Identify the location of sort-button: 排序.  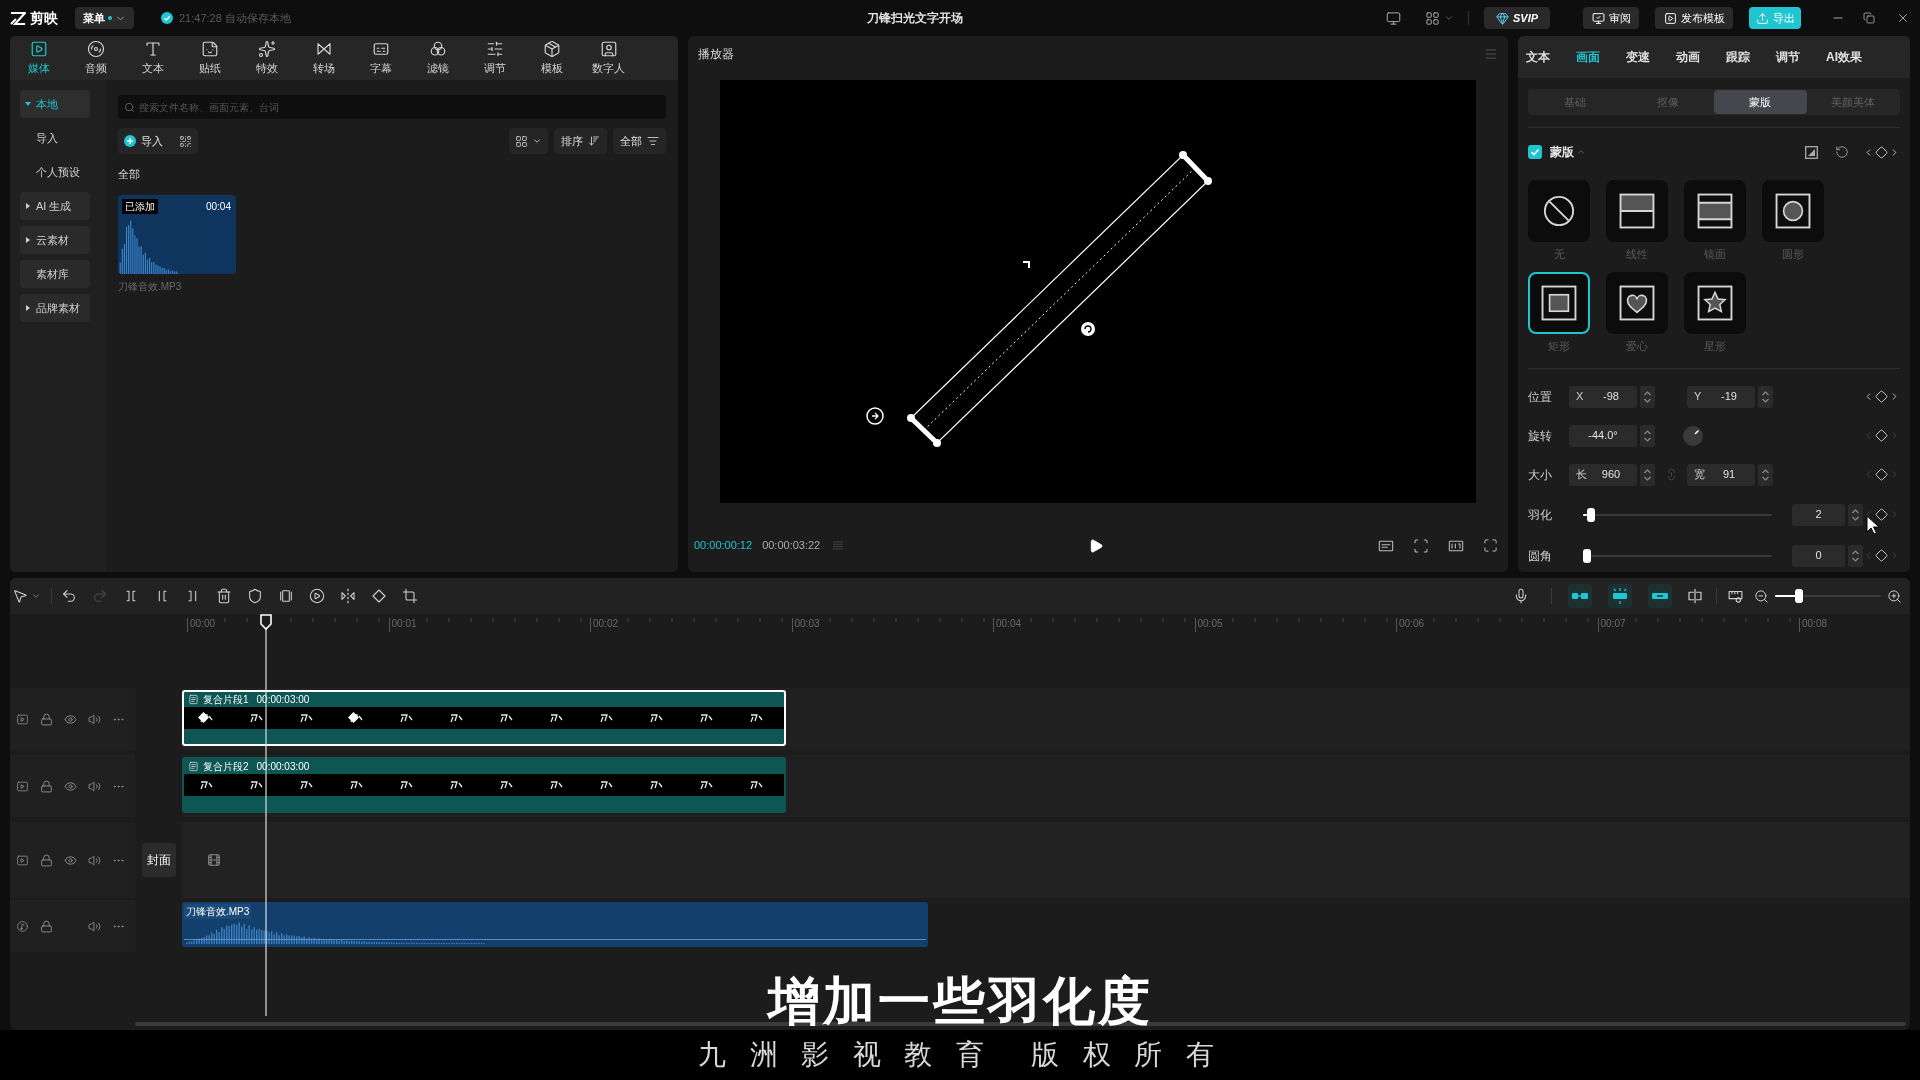
(580, 141).